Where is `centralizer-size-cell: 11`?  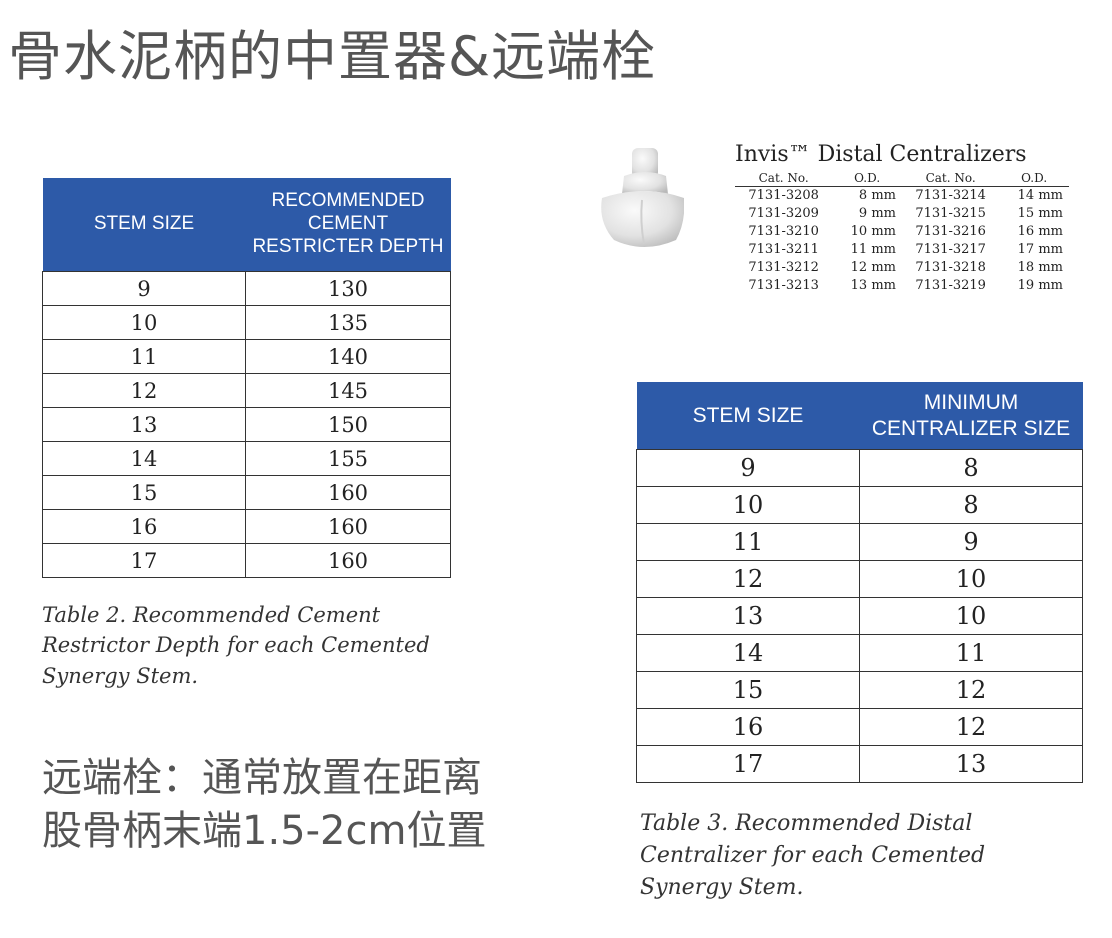
centralizer-size-cell: 11 is located at coordinates (971, 653).